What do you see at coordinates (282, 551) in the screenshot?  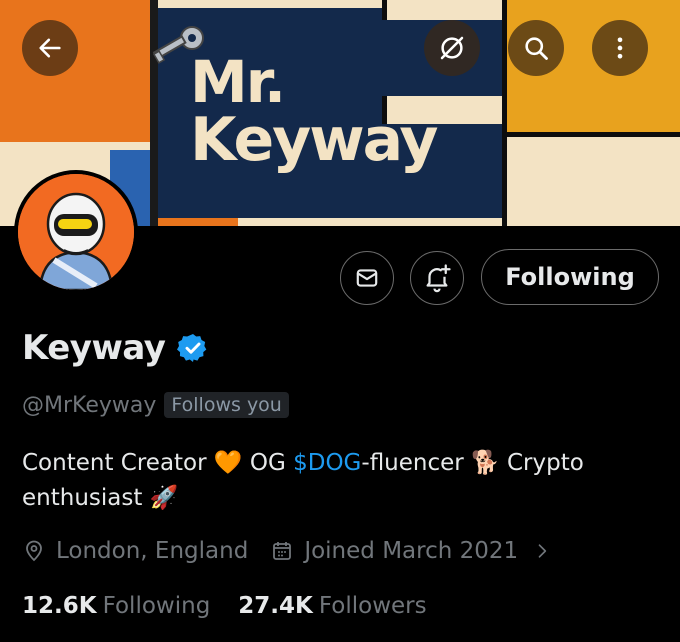 I see `calendar-icon` at bounding box center [282, 551].